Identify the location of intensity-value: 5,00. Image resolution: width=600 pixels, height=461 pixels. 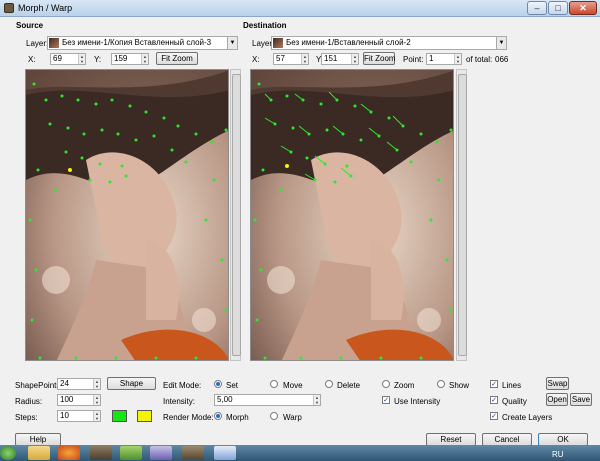
(225, 399).